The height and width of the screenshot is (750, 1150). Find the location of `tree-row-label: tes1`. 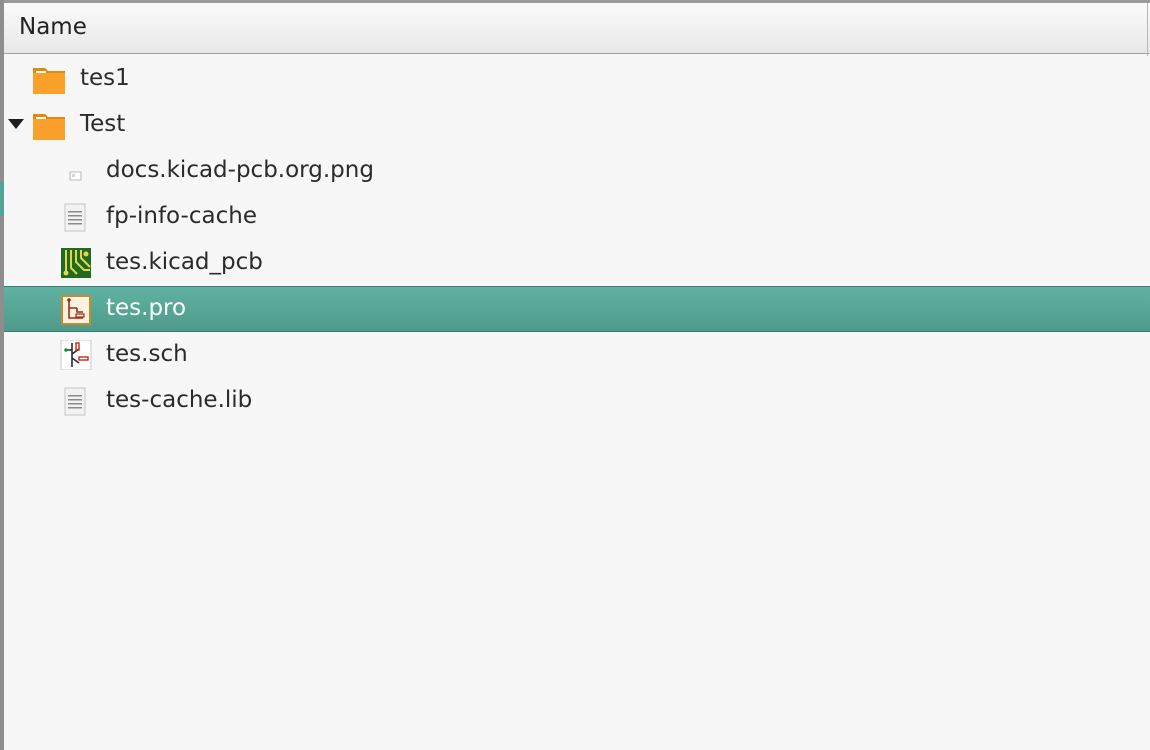

tree-row-label: tes1 is located at coordinates (105, 78).